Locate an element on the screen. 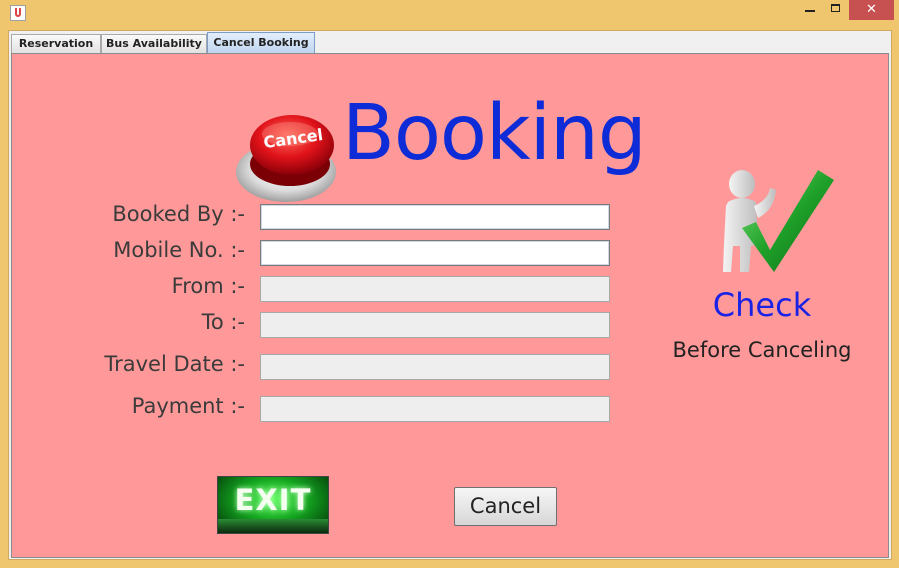 Image resolution: width=899 pixels, height=568 pixels. exit-sign-base is located at coordinates (273, 526).